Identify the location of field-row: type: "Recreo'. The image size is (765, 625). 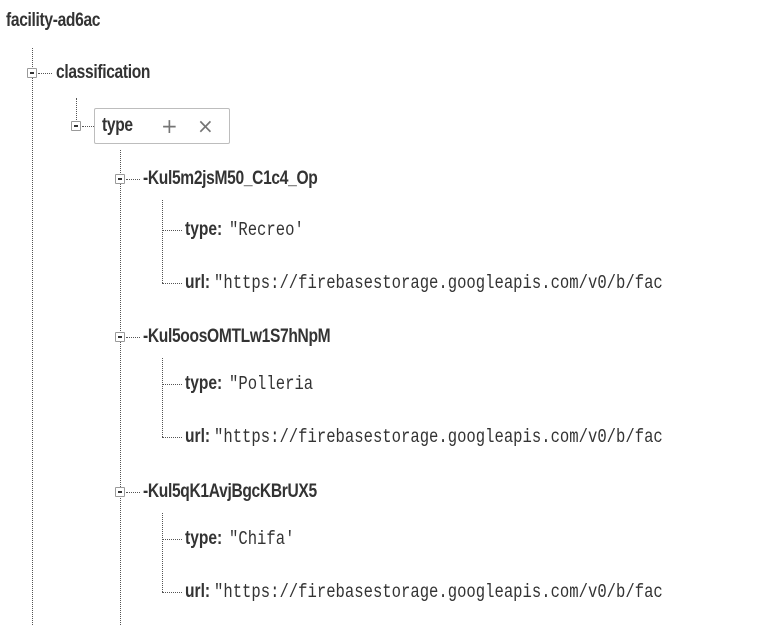
(252, 230).